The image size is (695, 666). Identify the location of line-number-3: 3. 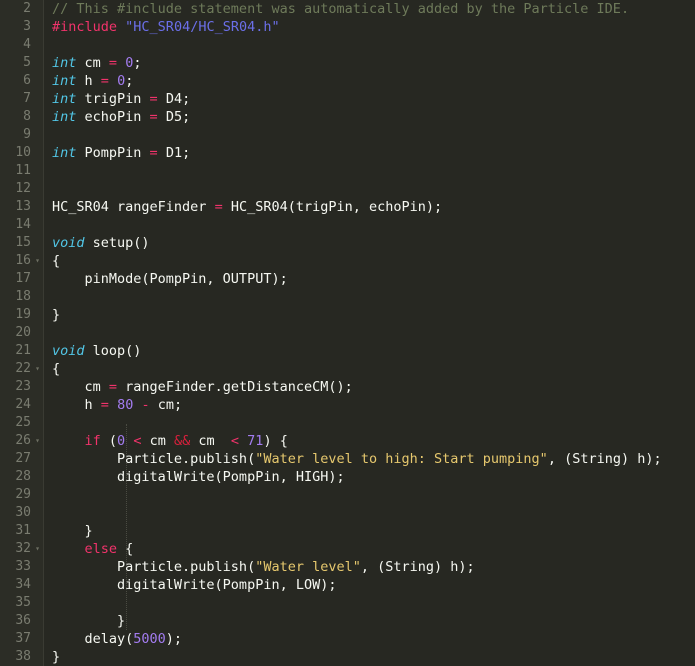
(22, 27).